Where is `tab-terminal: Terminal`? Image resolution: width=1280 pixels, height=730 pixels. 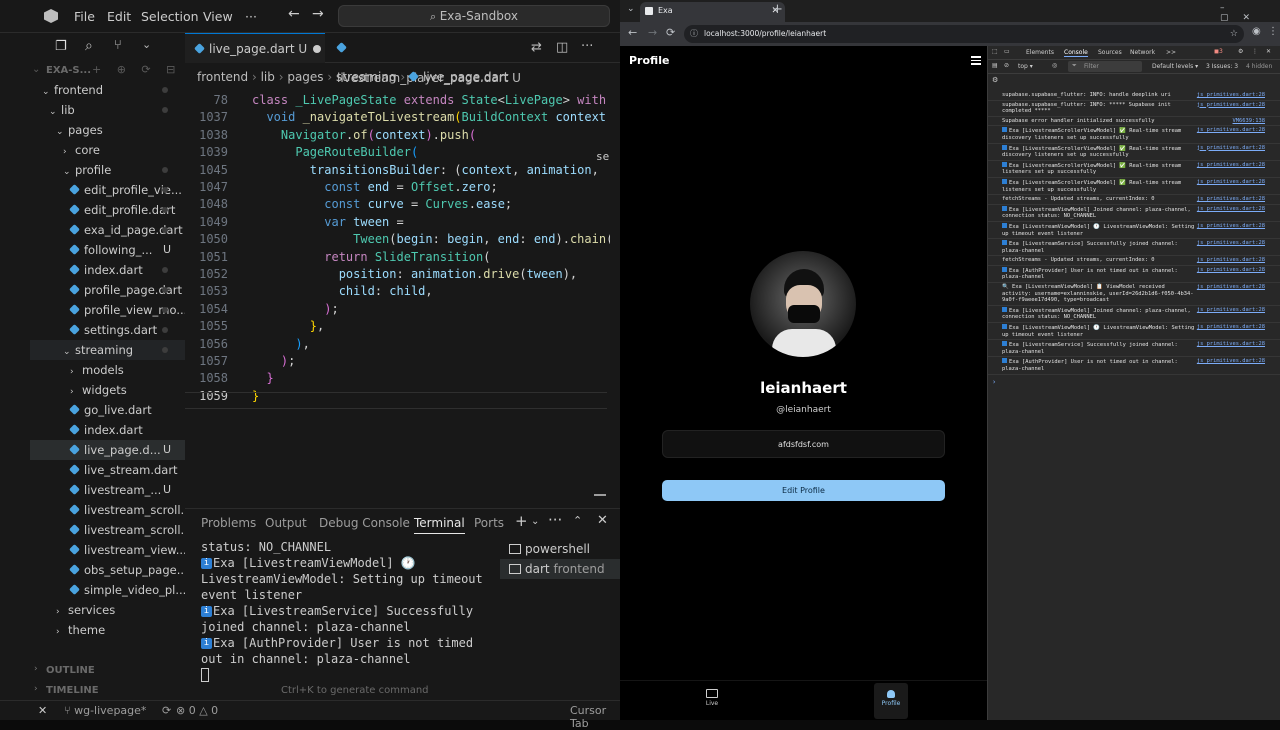 tab-terminal: Terminal is located at coordinates (439, 525).